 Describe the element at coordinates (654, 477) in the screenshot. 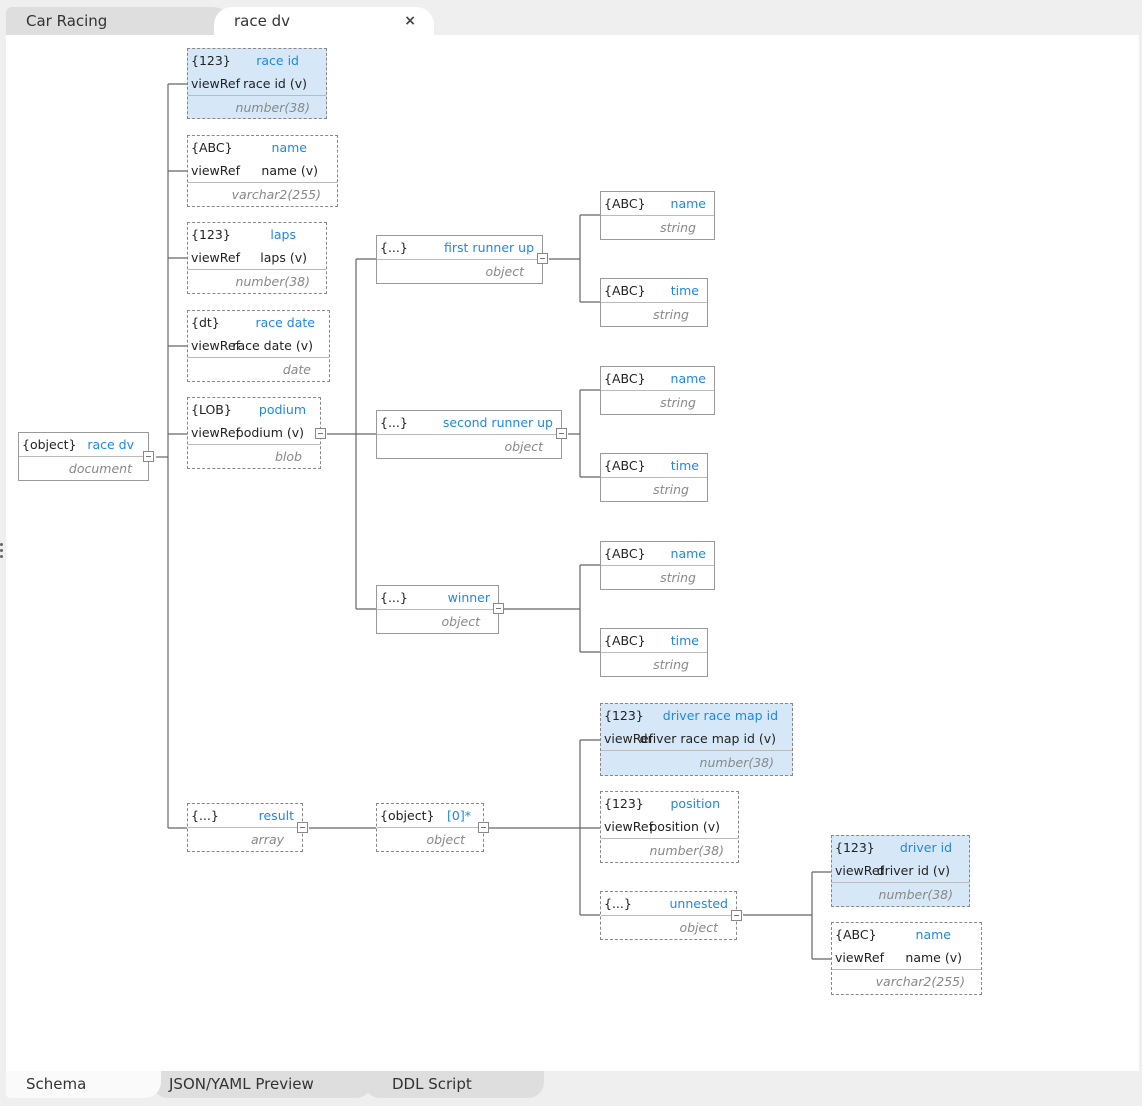

I see `node-sru-time: {ABC} time string` at that location.